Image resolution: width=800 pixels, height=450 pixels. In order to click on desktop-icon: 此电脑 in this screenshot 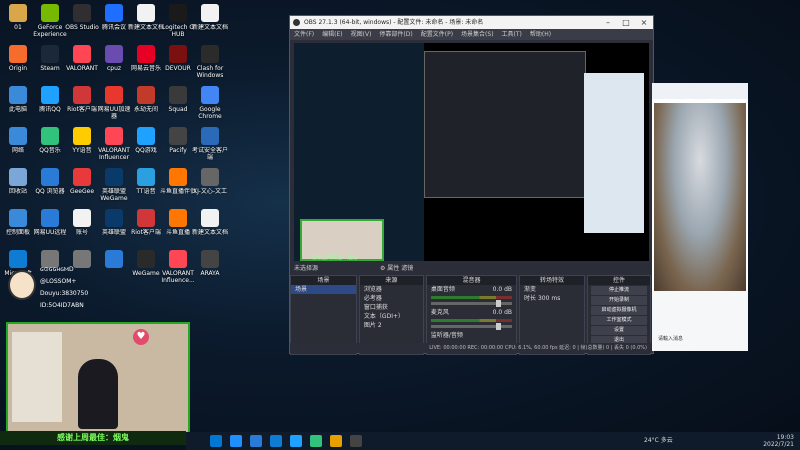, I will do `click(18, 99)`.